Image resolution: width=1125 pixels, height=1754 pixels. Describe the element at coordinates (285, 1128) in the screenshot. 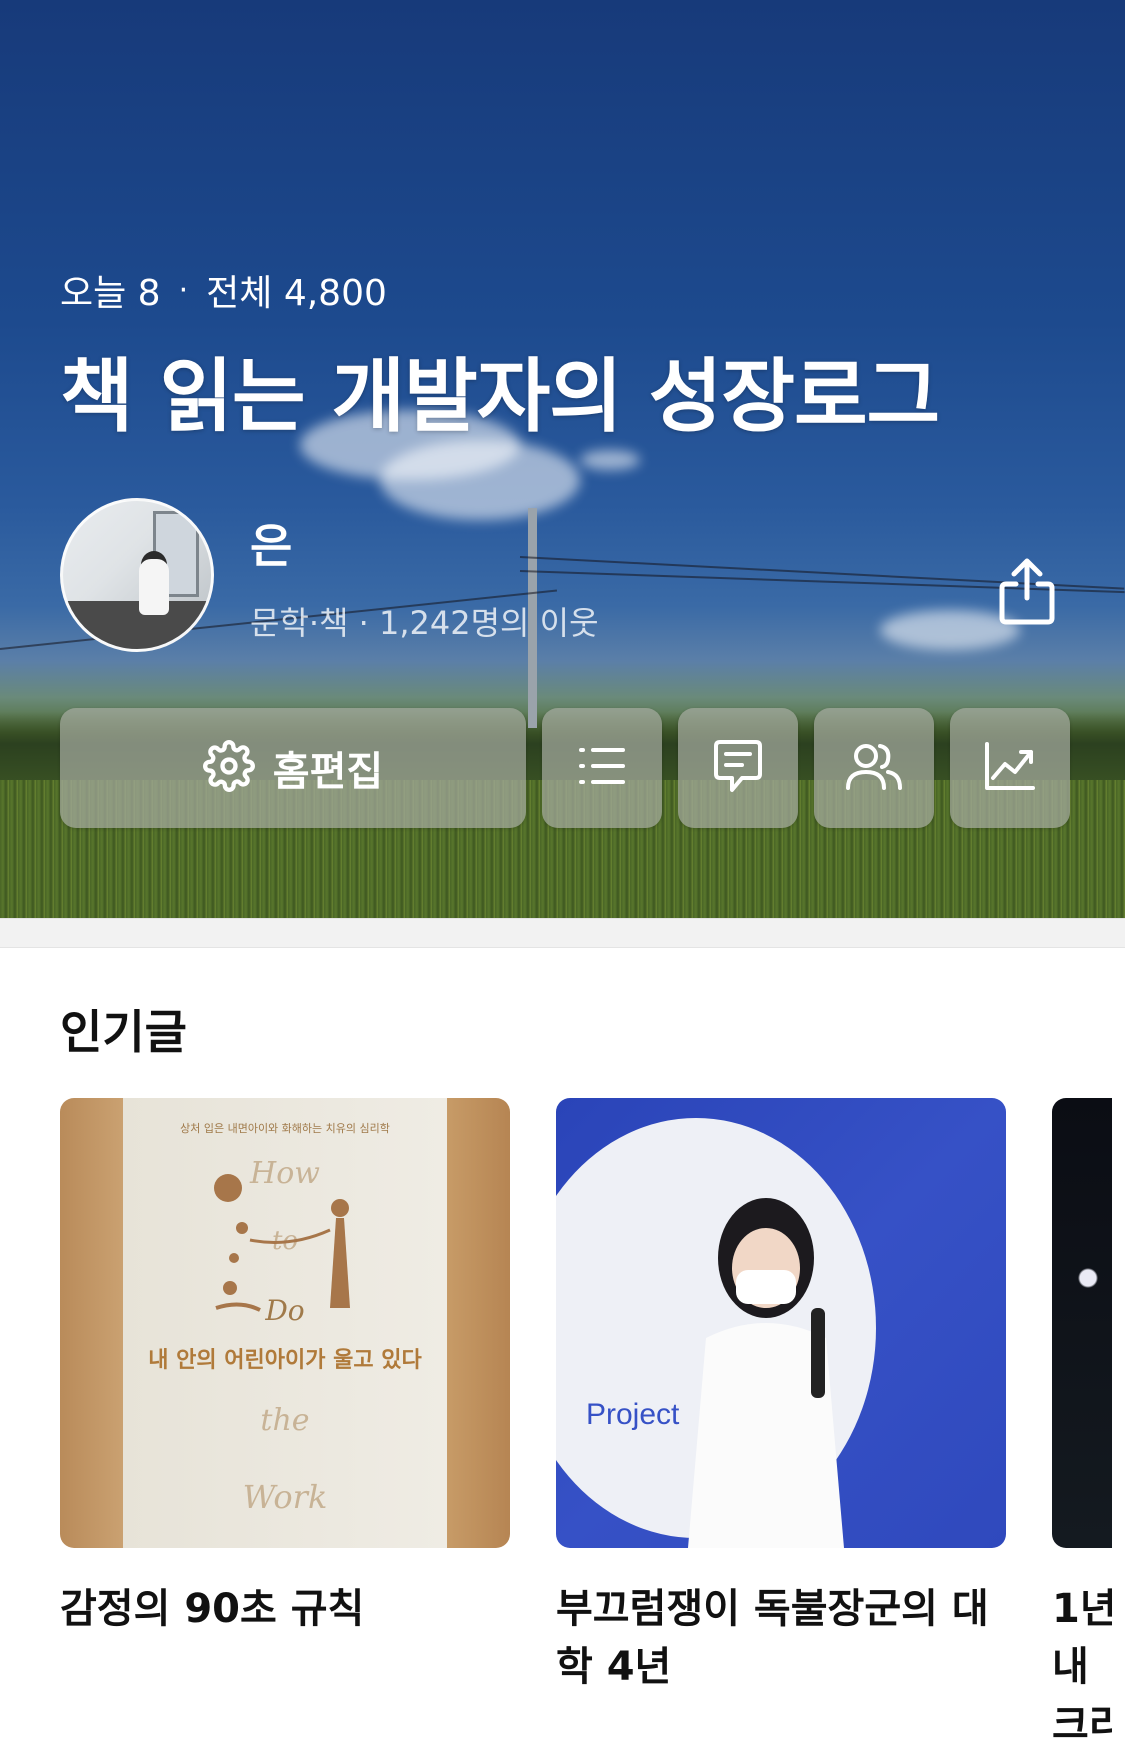

I see `book-cover-text: 상처 입은 내면아이와 화해하는 치유의 심리학` at that location.